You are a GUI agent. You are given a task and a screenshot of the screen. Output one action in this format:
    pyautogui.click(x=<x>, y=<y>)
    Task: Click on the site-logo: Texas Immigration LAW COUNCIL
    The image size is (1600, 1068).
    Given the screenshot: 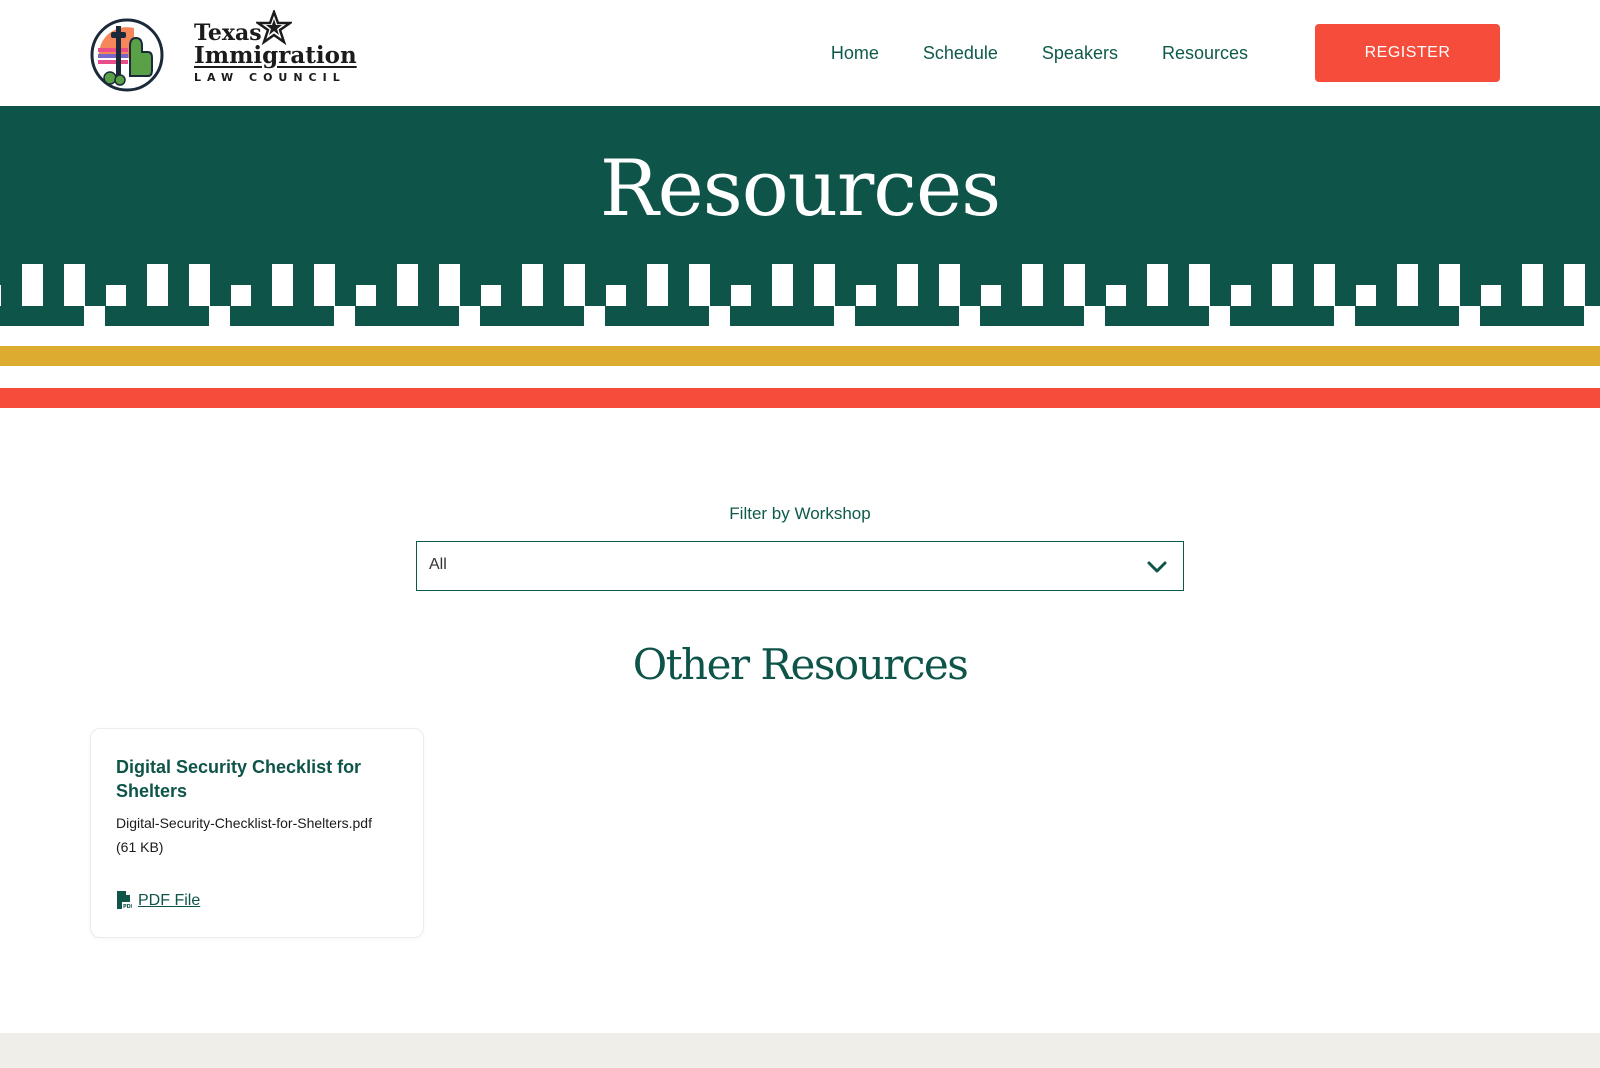 What is the action you would take?
    pyautogui.click(x=223, y=52)
    